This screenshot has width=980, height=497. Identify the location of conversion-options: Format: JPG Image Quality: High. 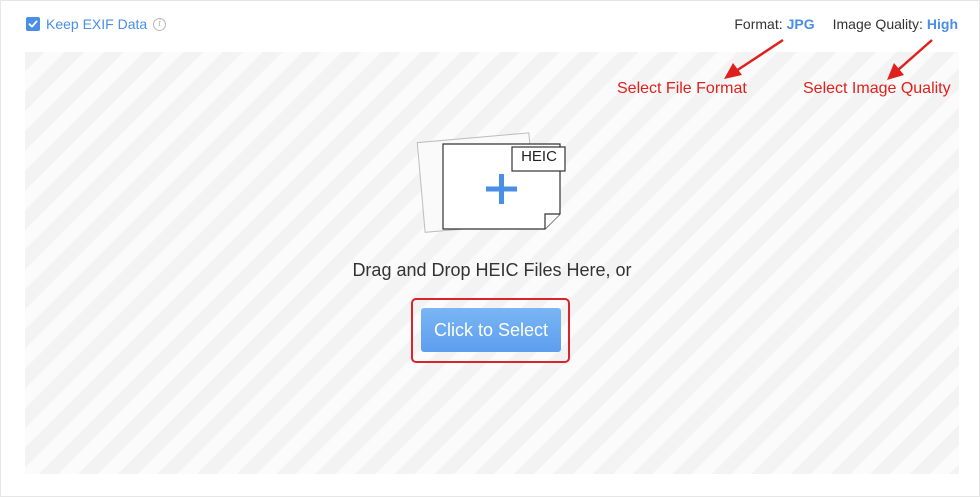
(837, 24).